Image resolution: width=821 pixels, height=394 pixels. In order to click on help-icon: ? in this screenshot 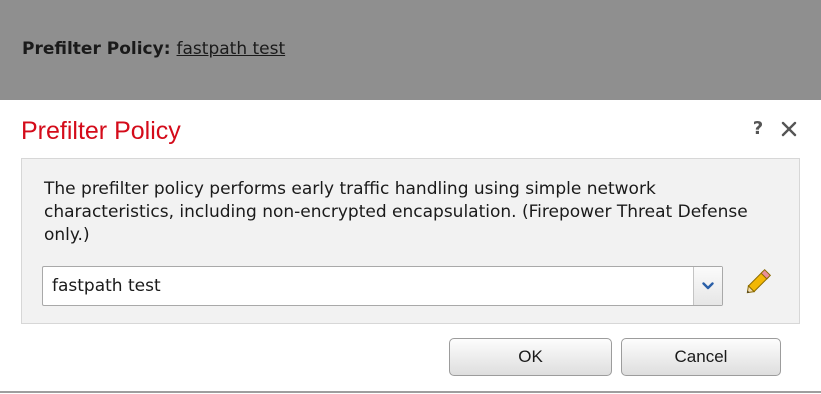, I will do `click(758, 129)`.